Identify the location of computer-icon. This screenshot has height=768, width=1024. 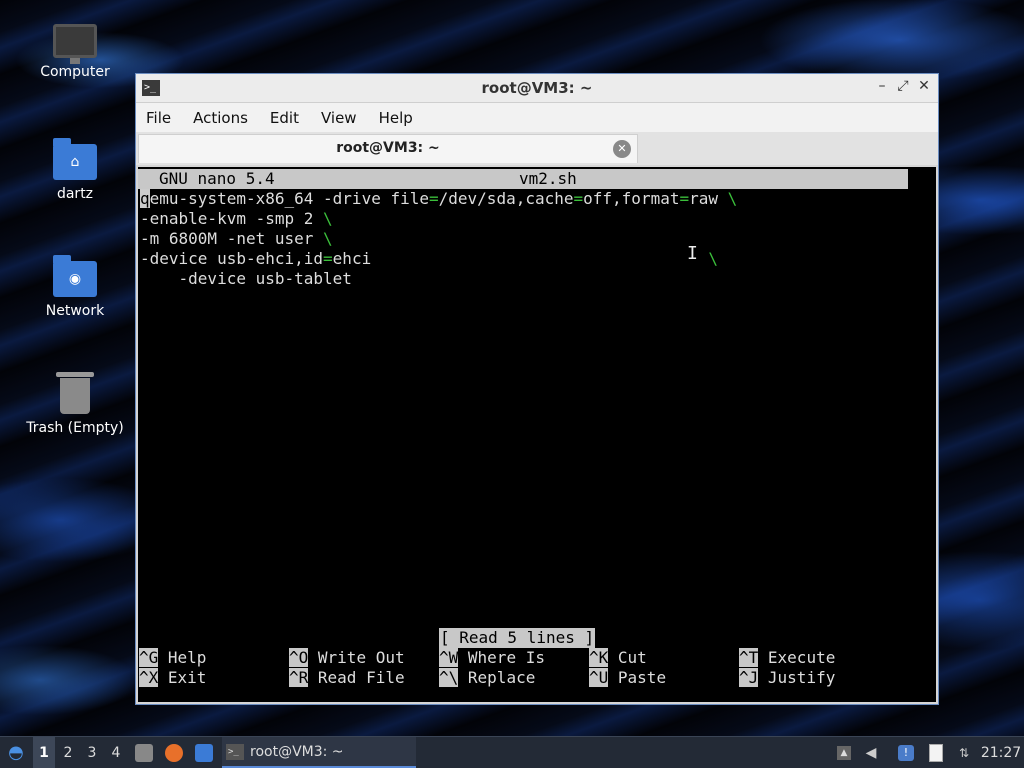
(75, 44).